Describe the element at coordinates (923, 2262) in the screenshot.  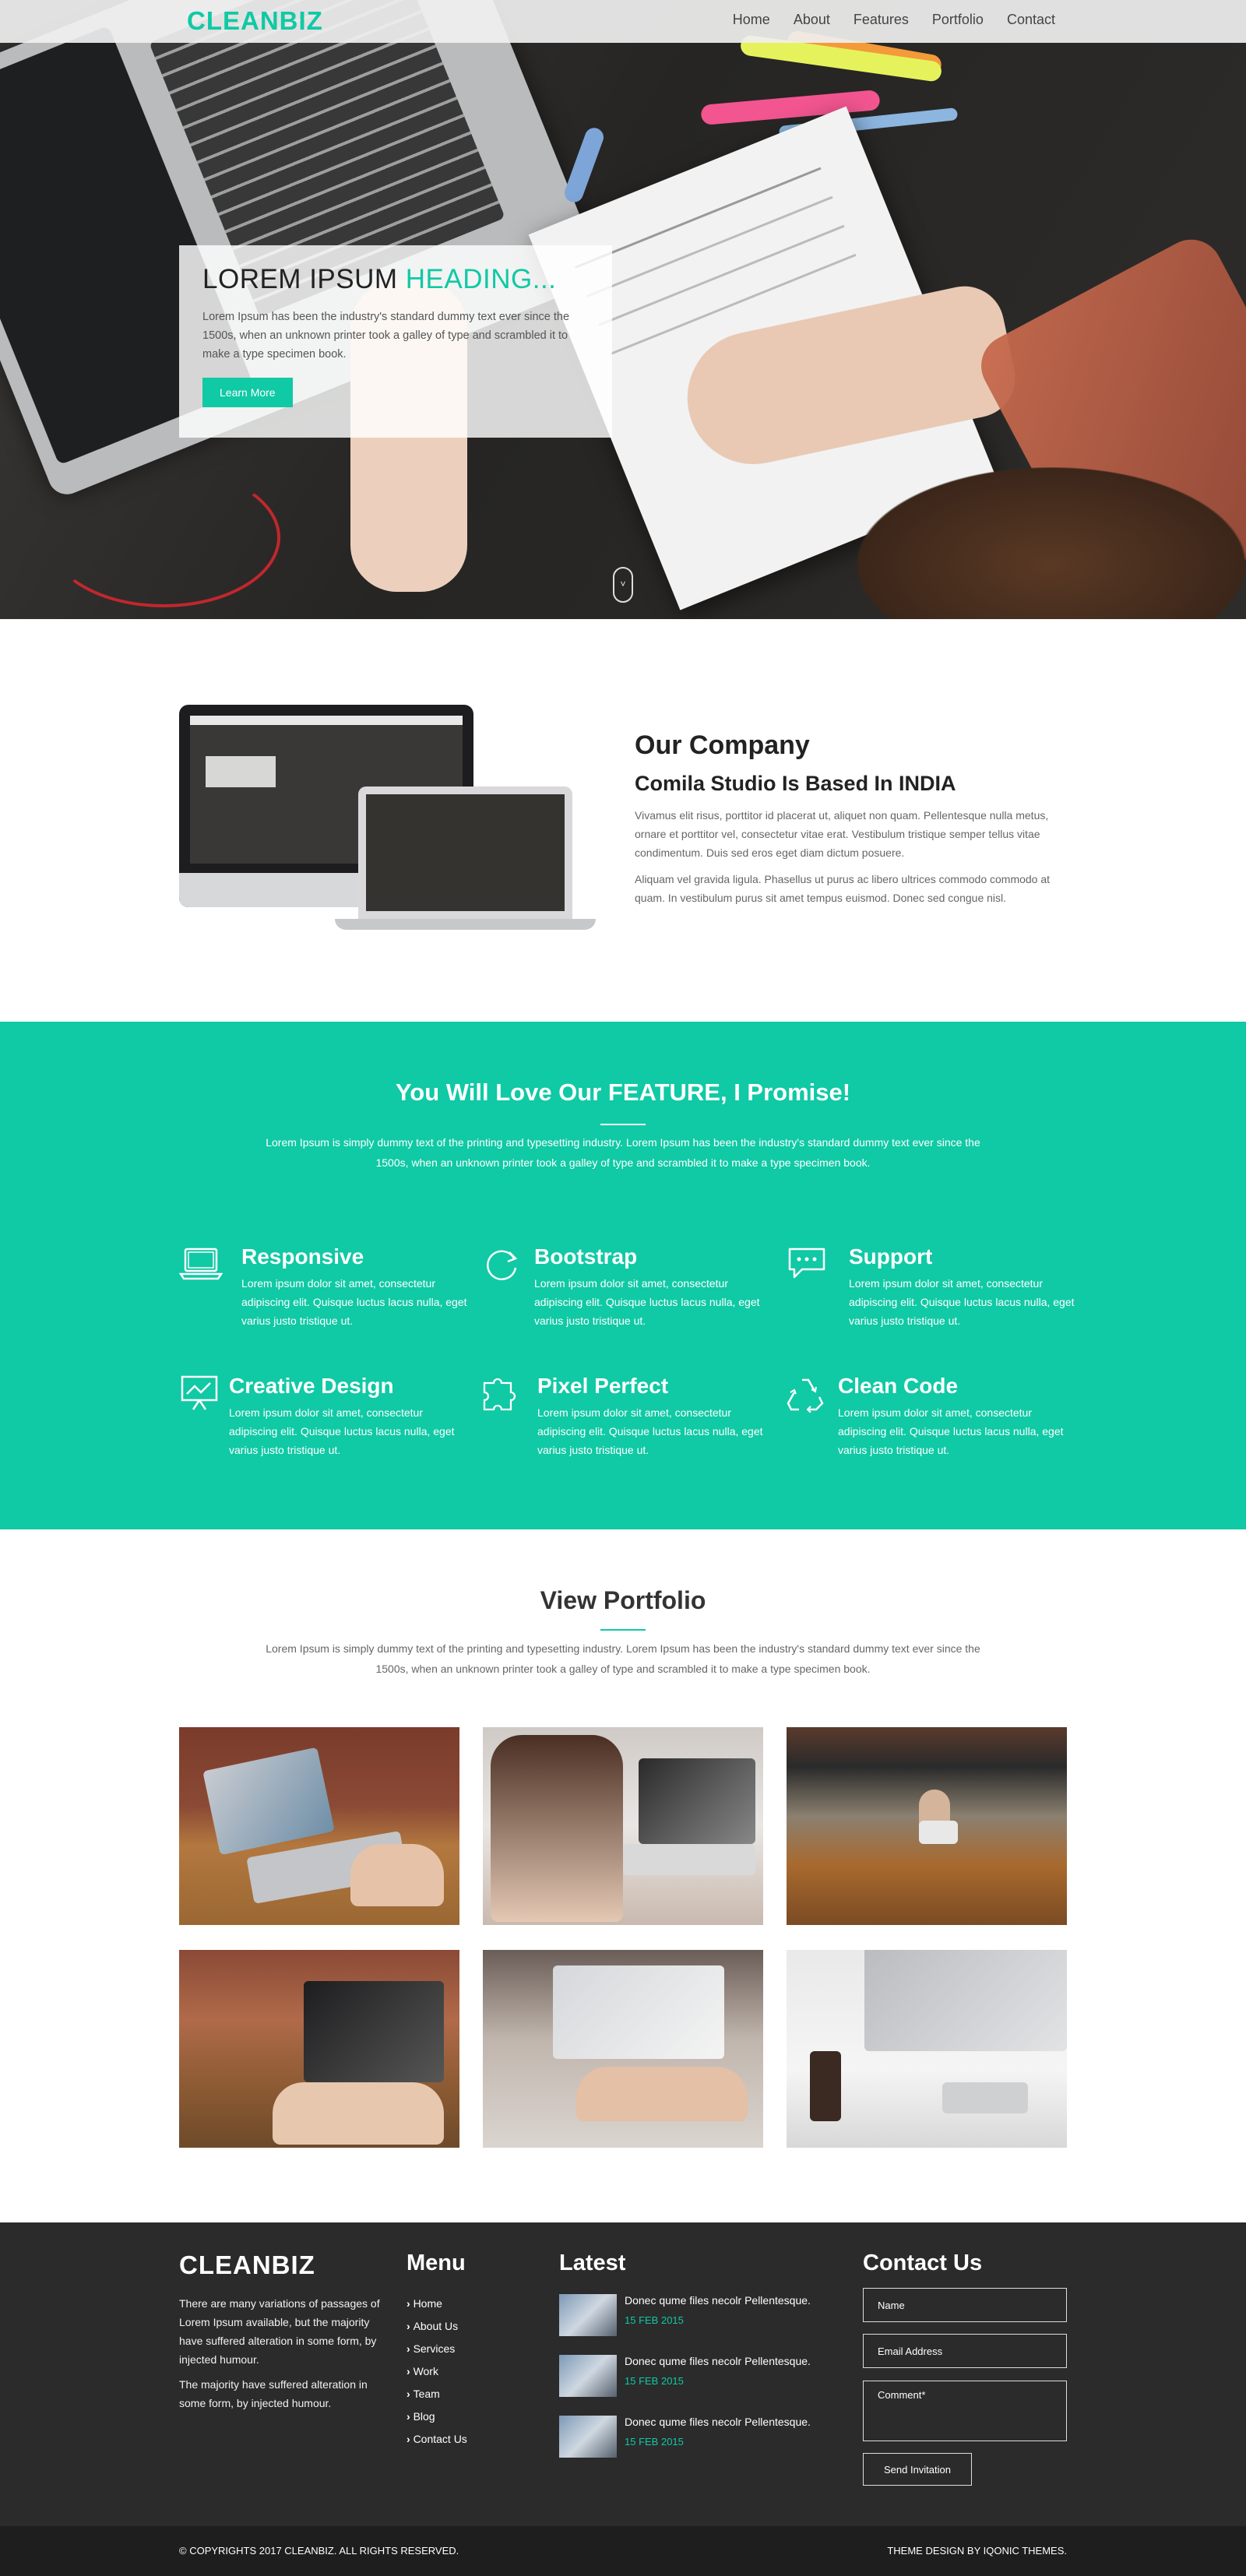
I see `footer-contact-title: Contact Us` at that location.